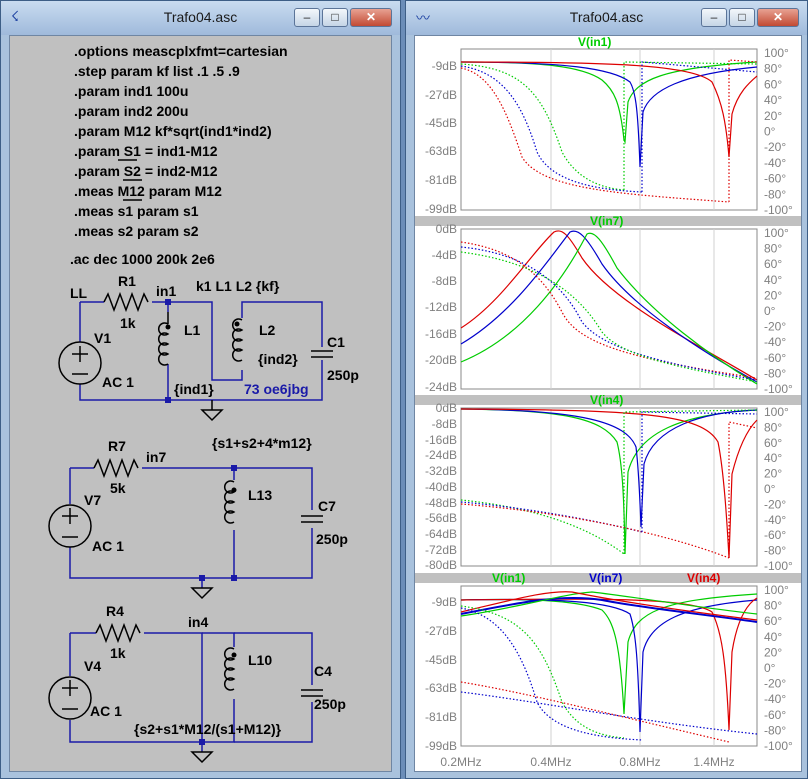 Image resolution: width=808 pixels, height=779 pixels. Describe the element at coordinates (606, 18) in the screenshot. I see `waveform-titlebar: 〰 Trafo04.asc – □ ✕` at that location.